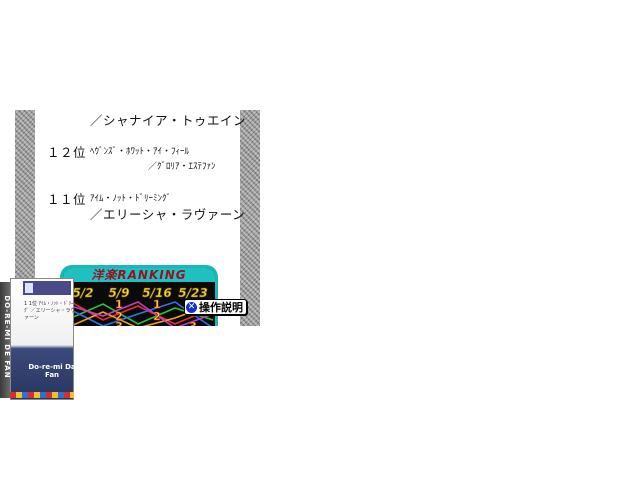  I want to click on help-label: 操作説明, so click(221, 307).